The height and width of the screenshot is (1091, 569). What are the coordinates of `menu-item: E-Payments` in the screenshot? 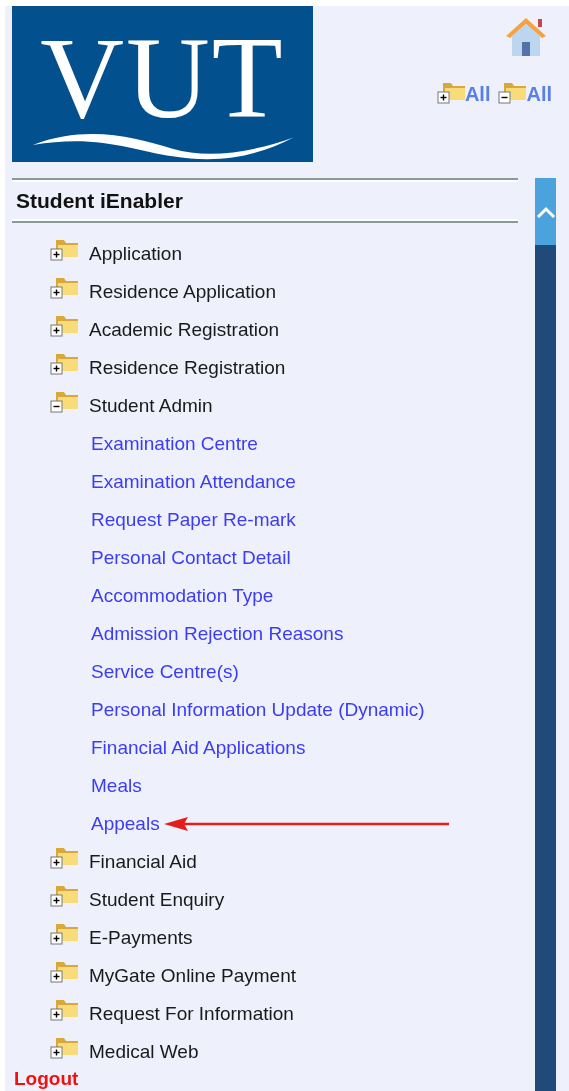 It's located at (141, 938).